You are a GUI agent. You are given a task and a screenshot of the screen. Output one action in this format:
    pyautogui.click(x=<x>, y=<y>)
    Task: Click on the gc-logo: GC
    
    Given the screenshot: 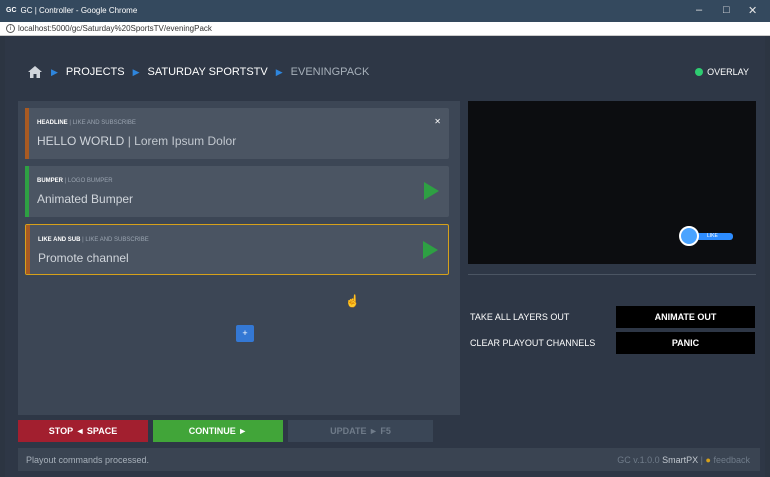 What is the action you would take?
    pyautogui.click(x=11, y=10)
    